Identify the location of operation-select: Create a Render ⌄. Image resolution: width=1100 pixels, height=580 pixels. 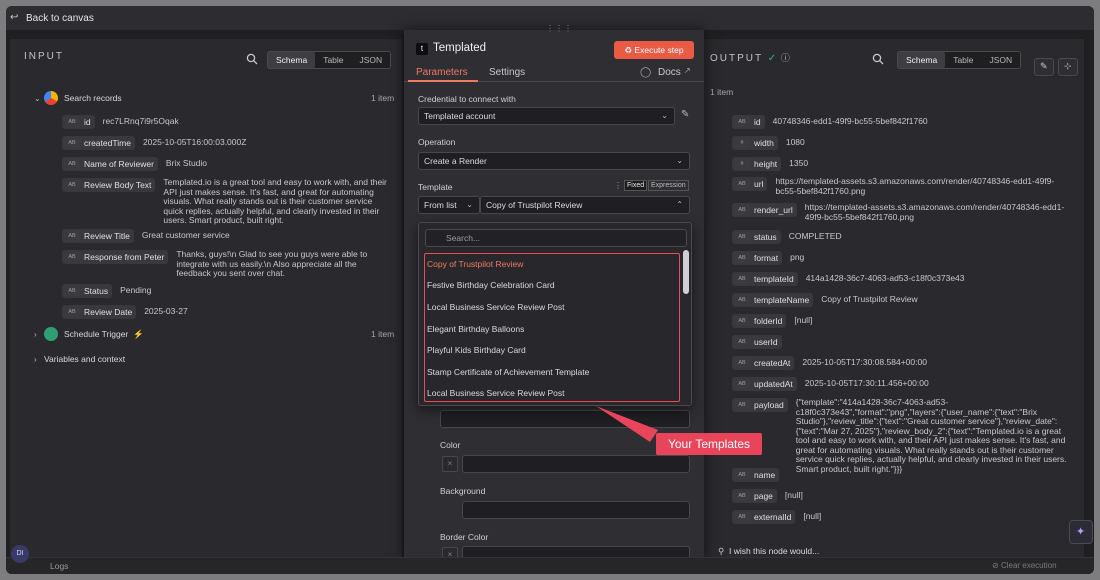
(554, 161).